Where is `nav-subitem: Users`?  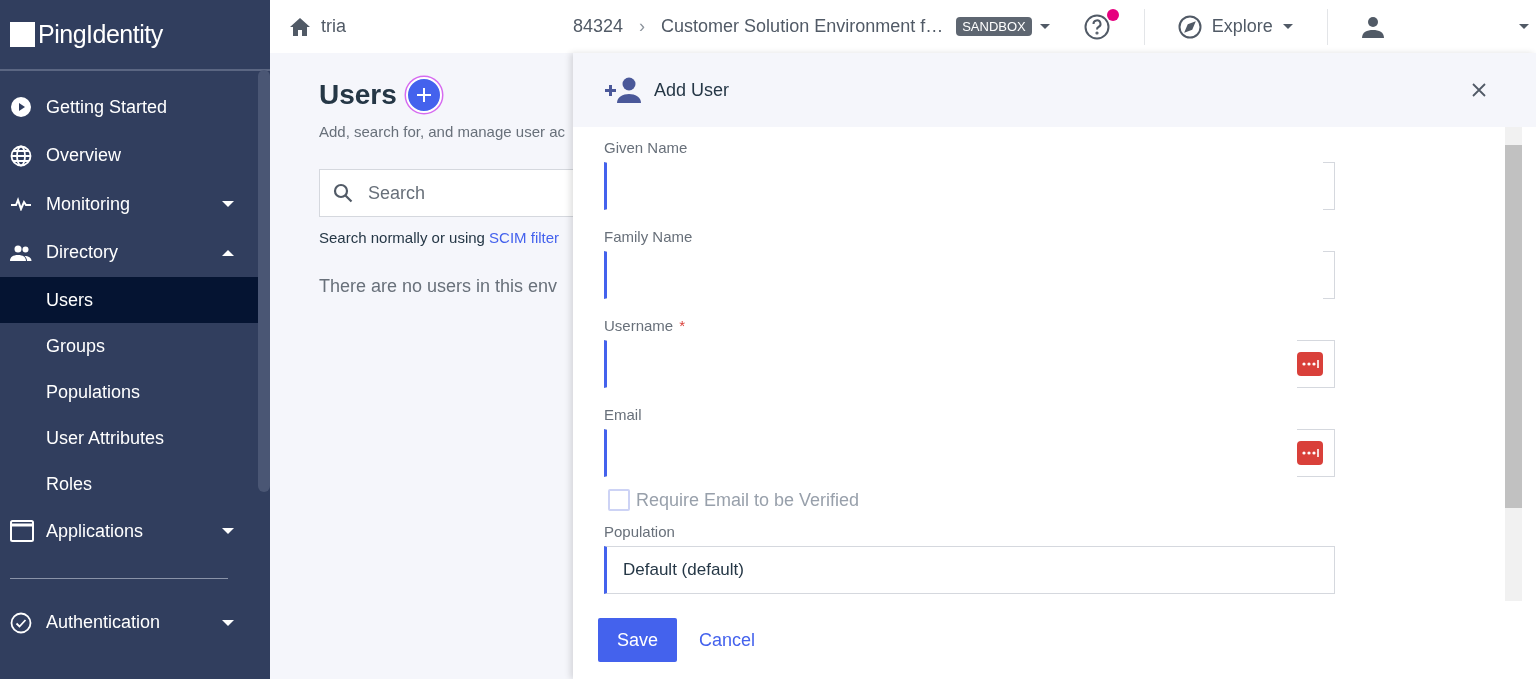
nav-subitem: Users is located at coordinates (129, 300).